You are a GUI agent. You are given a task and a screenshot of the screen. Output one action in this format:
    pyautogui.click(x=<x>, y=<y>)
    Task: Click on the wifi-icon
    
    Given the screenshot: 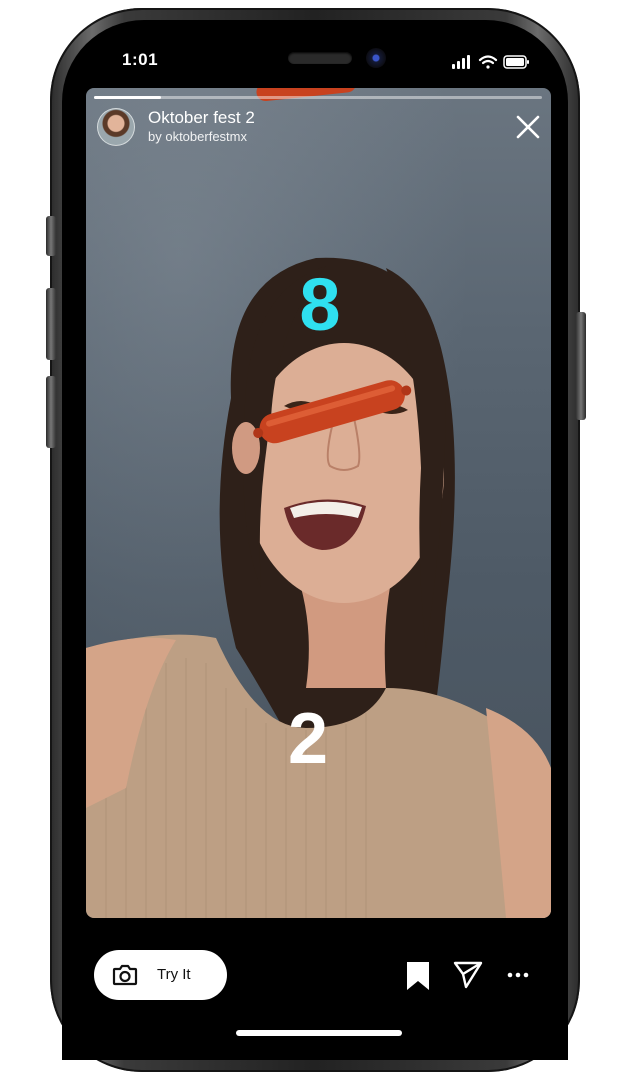 What is the action you would take?
    pyautogui.click(x=488, y=62)
    